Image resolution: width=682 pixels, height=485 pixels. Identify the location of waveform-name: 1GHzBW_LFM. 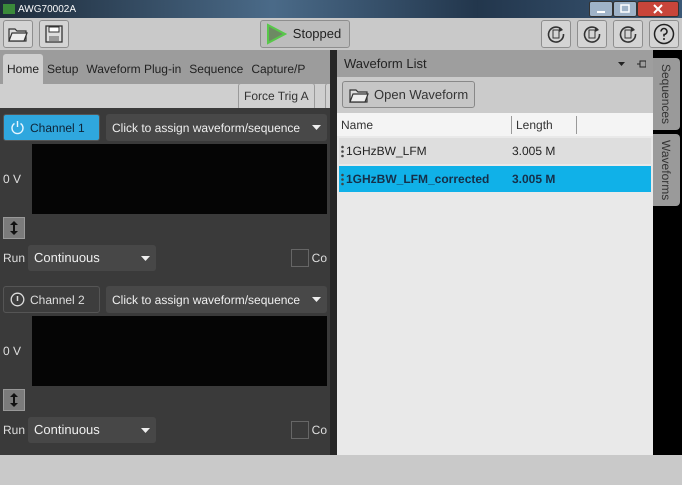
(387, 151).